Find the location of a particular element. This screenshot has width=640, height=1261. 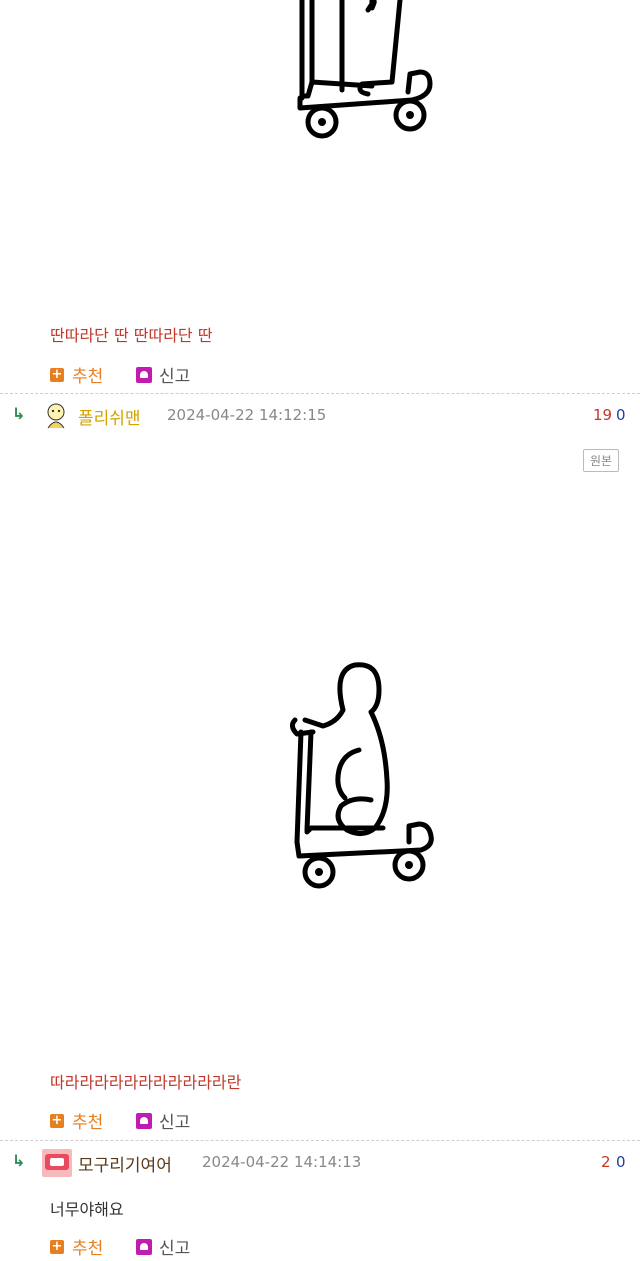

upvote-count: 2 is located at coordinates (606, 1162).